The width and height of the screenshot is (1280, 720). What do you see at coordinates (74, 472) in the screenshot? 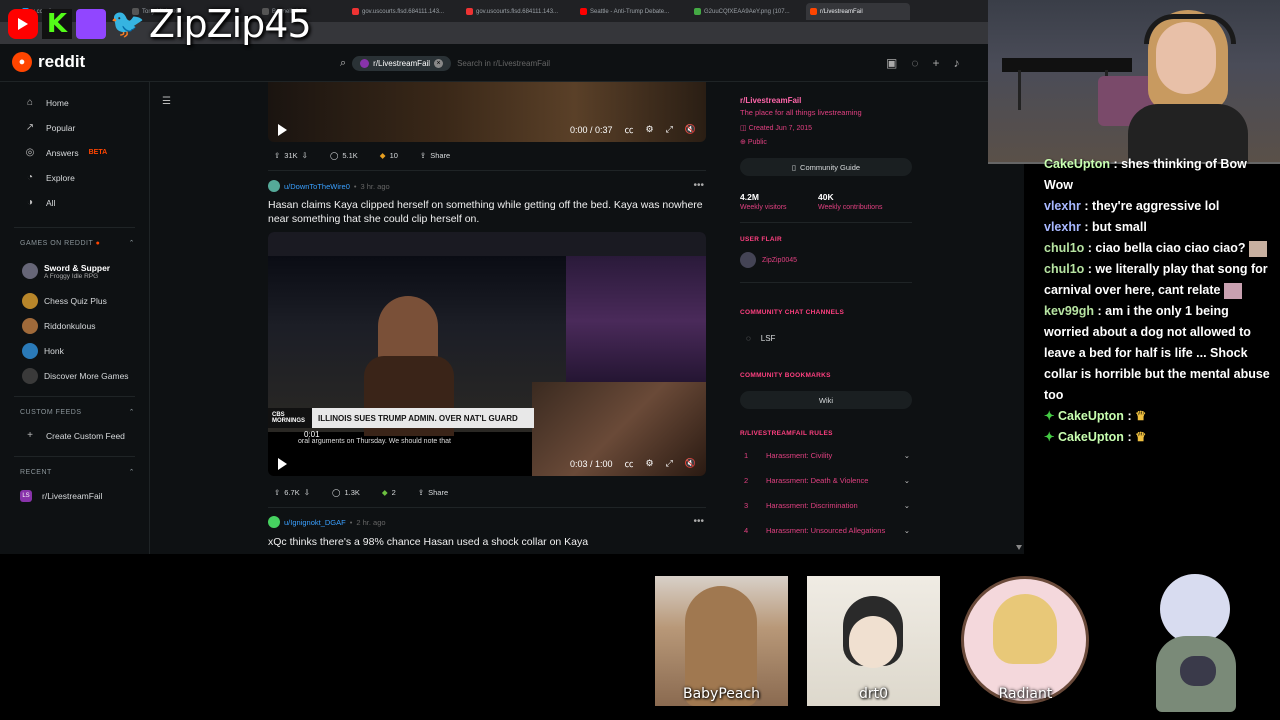
I see `recent-header: RECENT ⌃` at bounding box center [74, 472].